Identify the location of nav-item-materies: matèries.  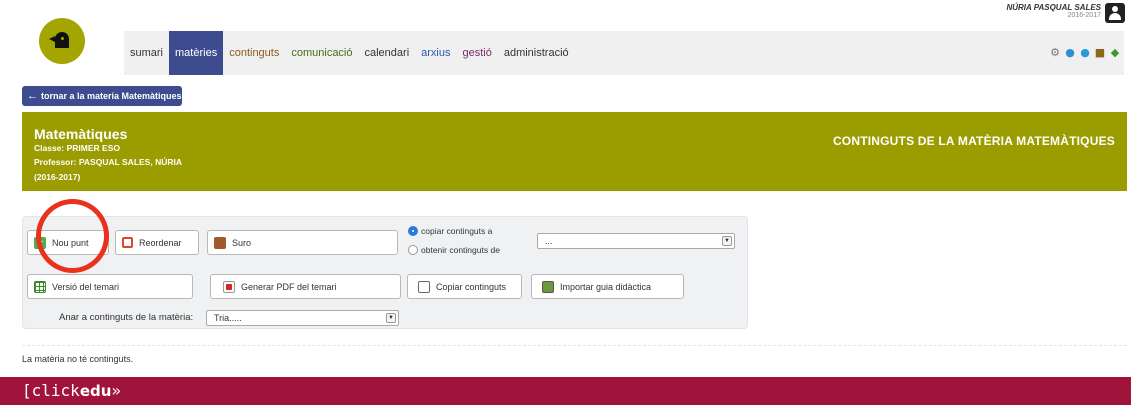
(196, 53).